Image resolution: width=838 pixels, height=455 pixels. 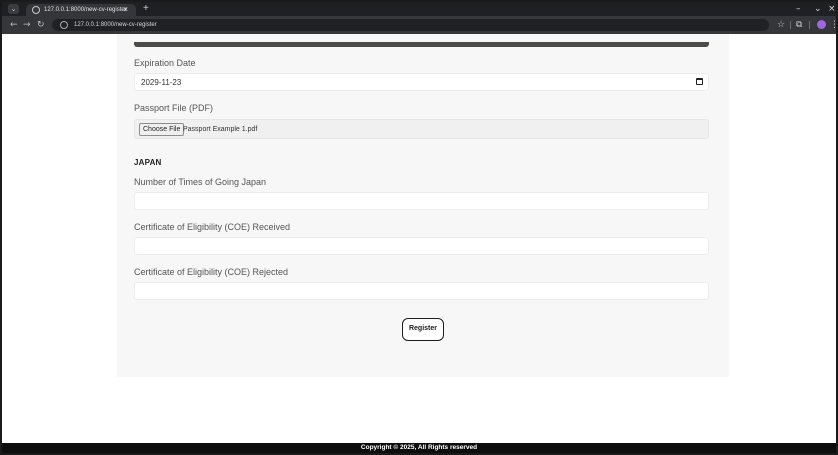 I want to click on times-going-japan-input, so click(x=421, y=201).